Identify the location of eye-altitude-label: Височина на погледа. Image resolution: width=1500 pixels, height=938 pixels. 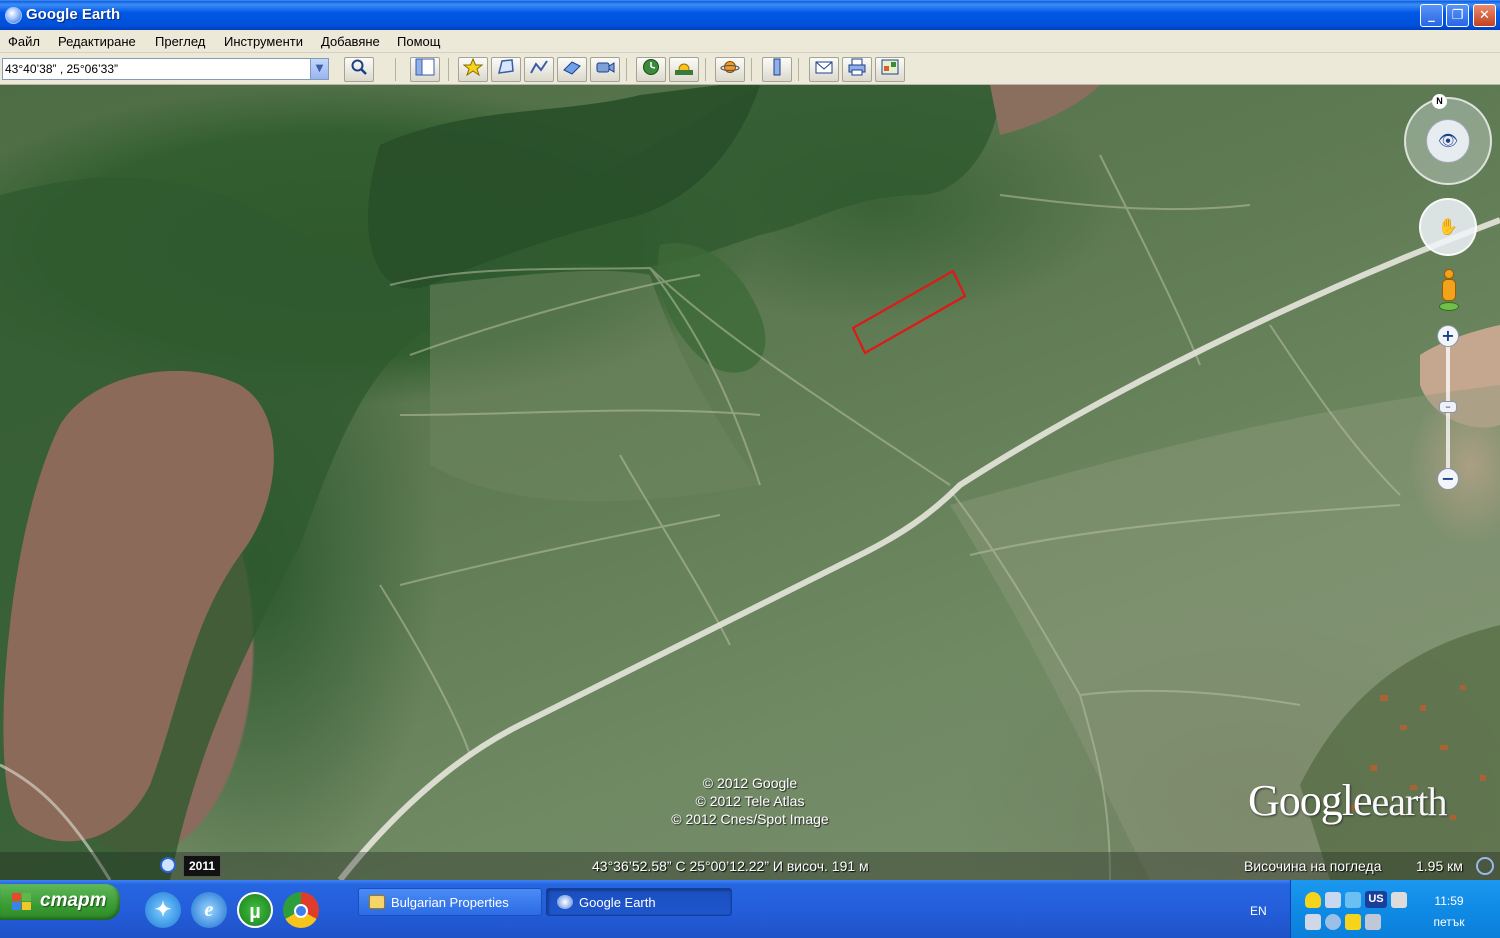
(1313, 866).